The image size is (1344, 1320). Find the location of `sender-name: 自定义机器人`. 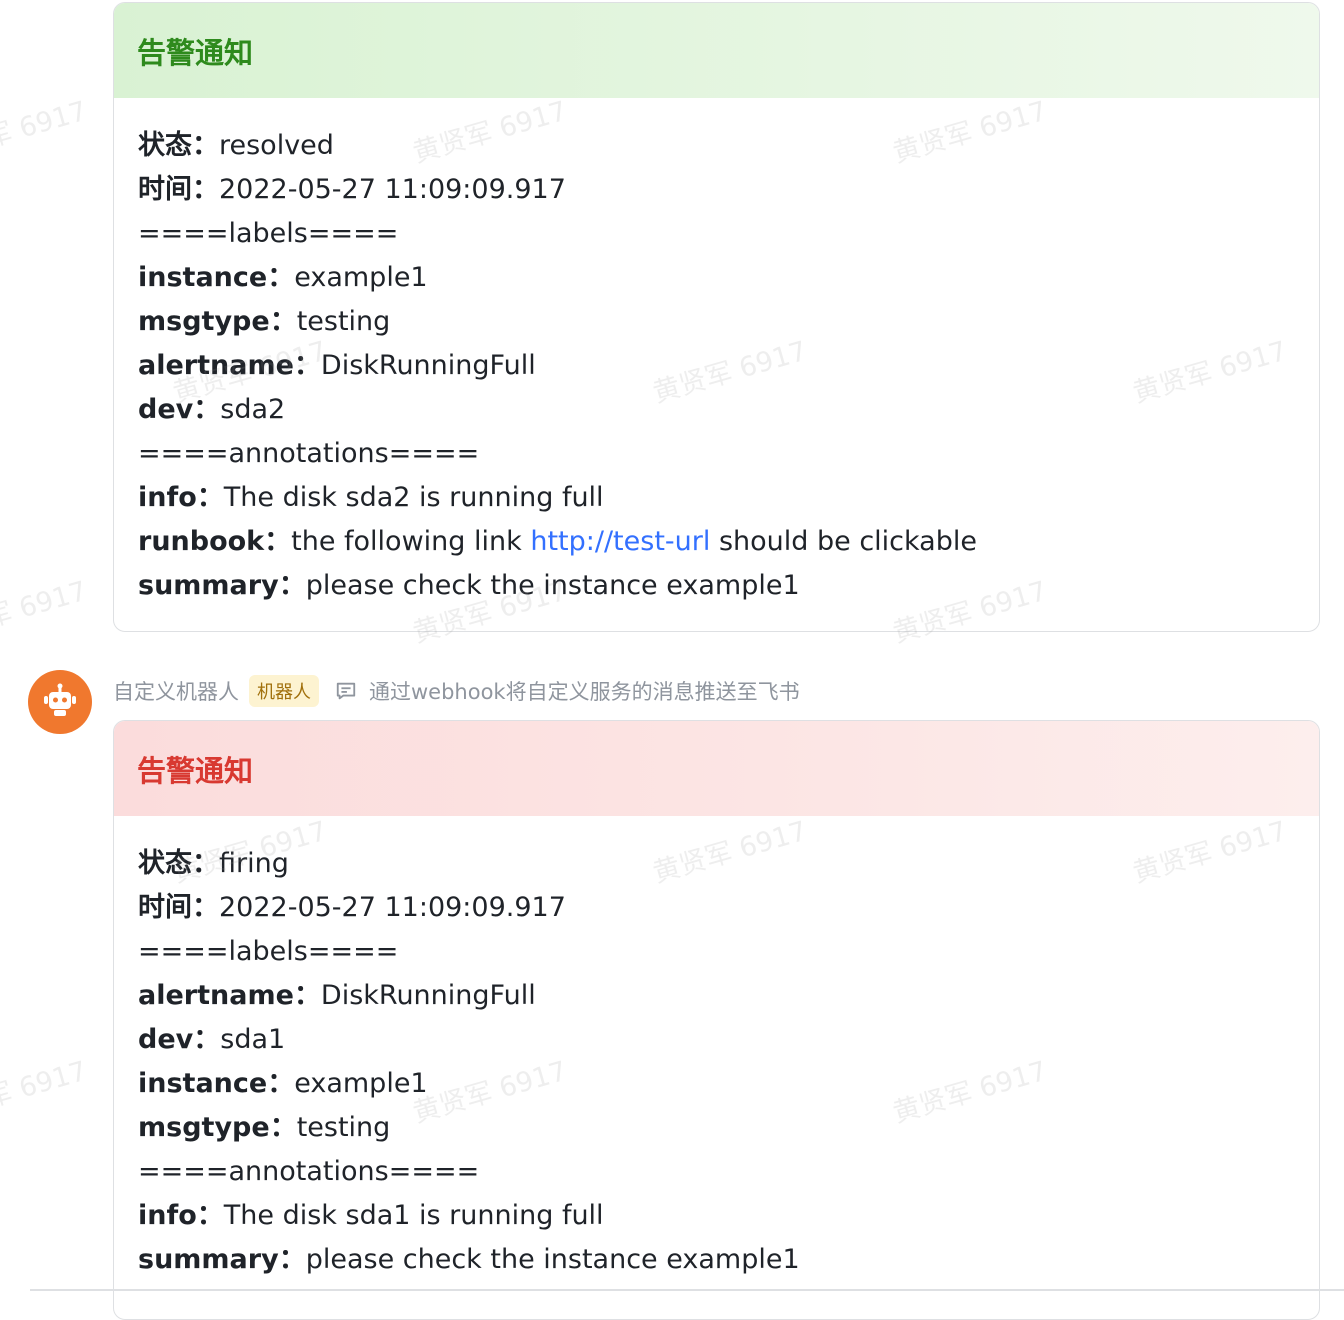

sender-name: 自定义机器人 is located at coordinates (176, 691).